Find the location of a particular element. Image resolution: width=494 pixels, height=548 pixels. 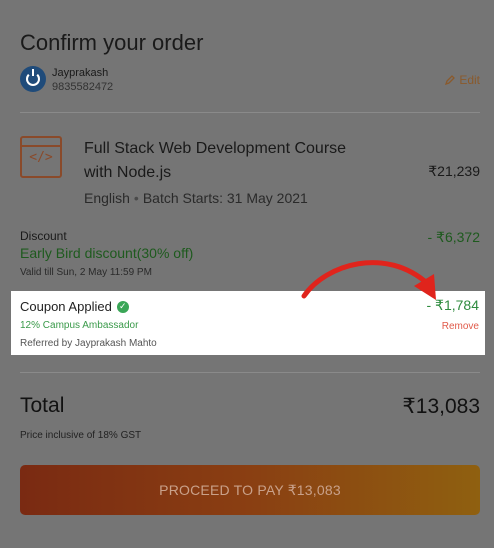

course-price: ₹21,239 is located at coordinates (454, 171).